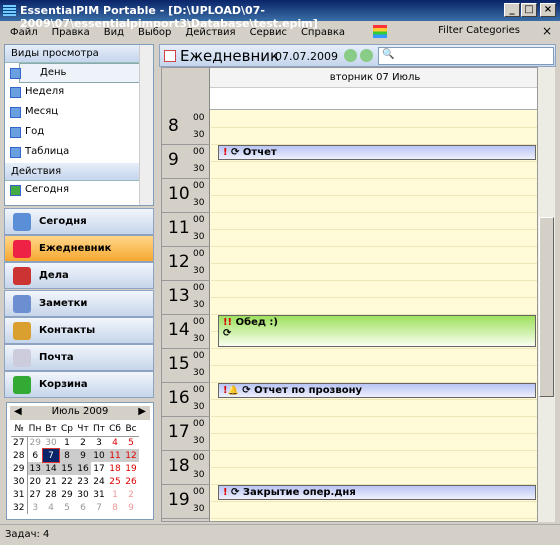  What do you see at coordinates (79, 385) in the screenshot?
I see `nav-6: Корзина` at bounding box center [79, 385].